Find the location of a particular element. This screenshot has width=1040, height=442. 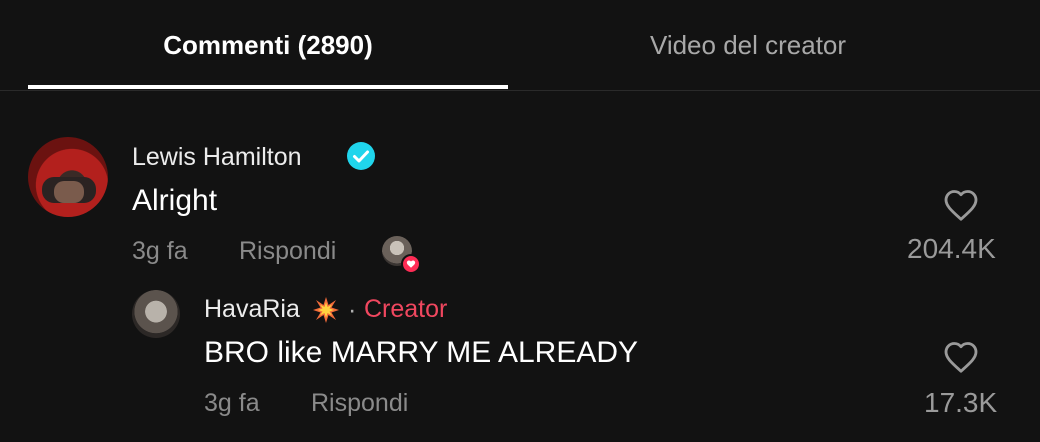

reply-like-count: 17.3K is located at coordinates (961, 402).